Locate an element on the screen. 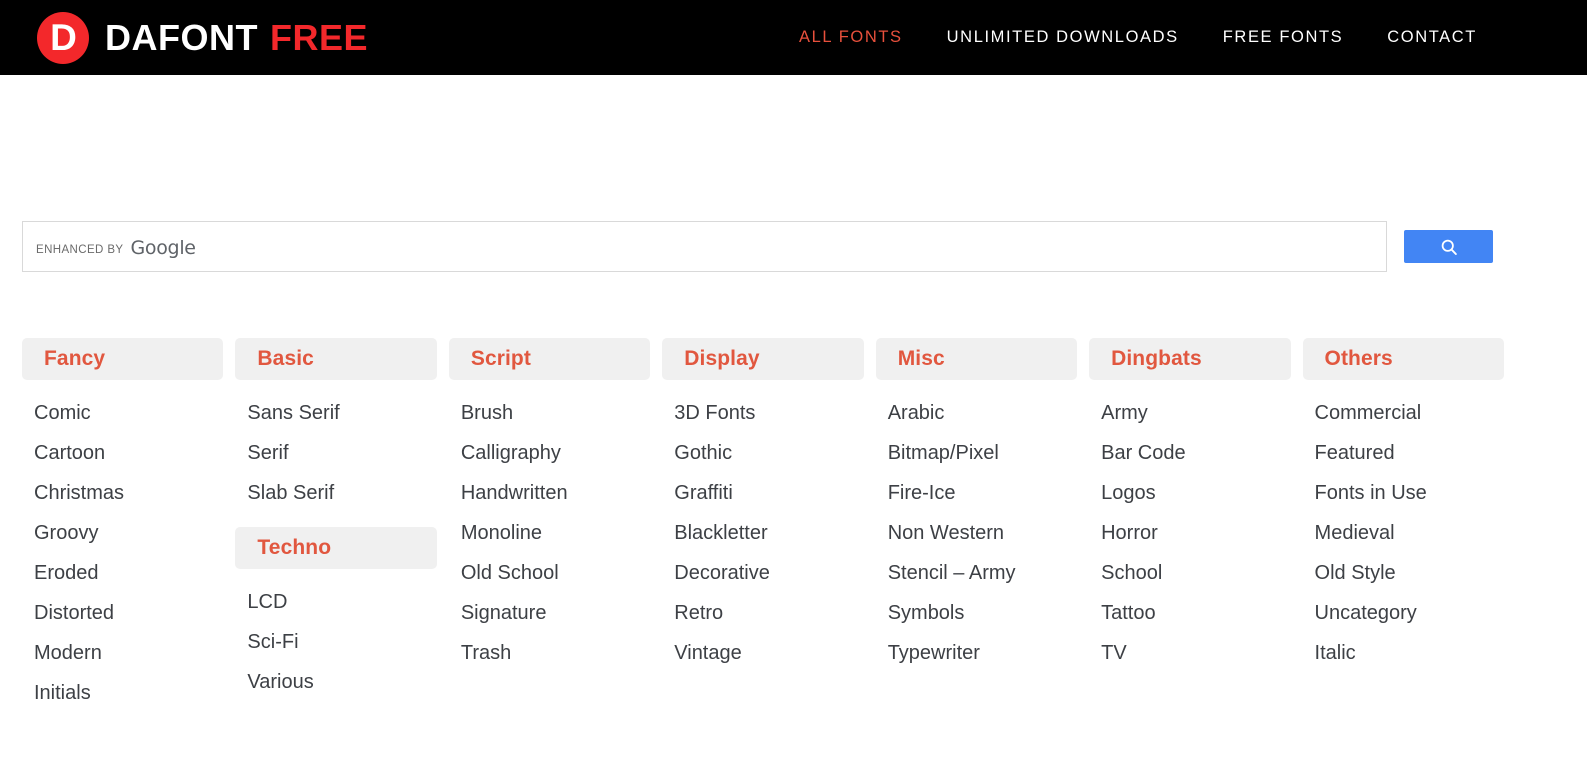 This screenshot has height=766, width=1587. category-link-arabic: Arabic is located at coordinates (976, 413).